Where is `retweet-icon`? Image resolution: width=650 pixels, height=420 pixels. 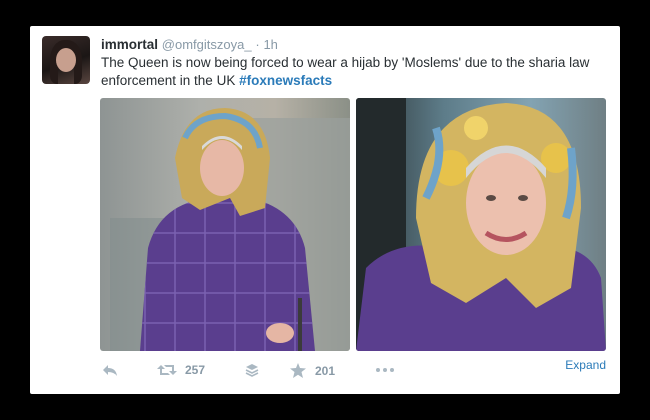
retweet-icon is located at coordinates (167, 370).